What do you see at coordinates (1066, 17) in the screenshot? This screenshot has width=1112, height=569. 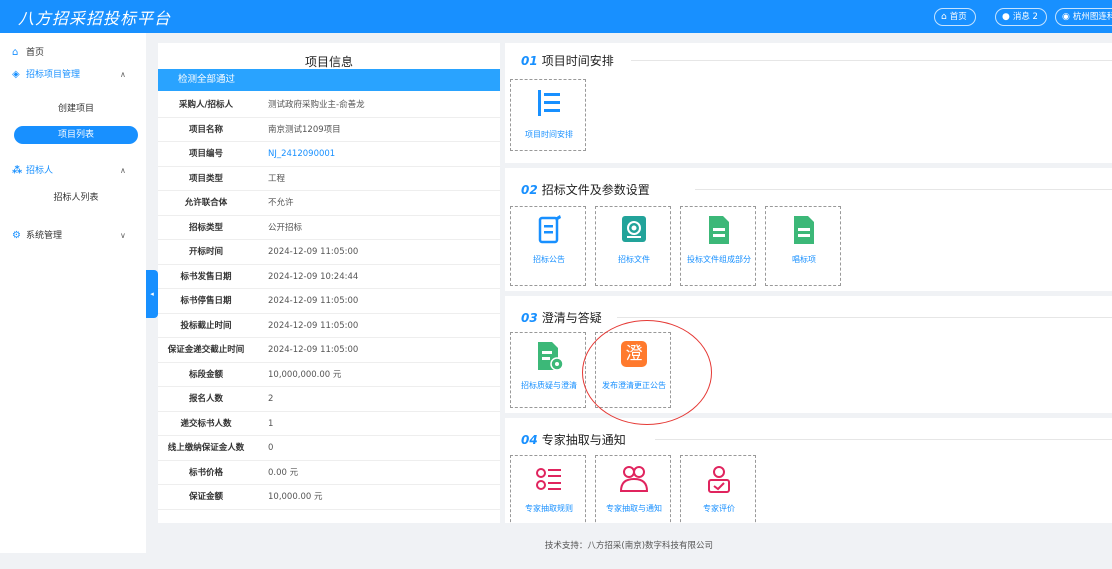 I see `user-icon: ◉` at bounding box center [1066, 17].